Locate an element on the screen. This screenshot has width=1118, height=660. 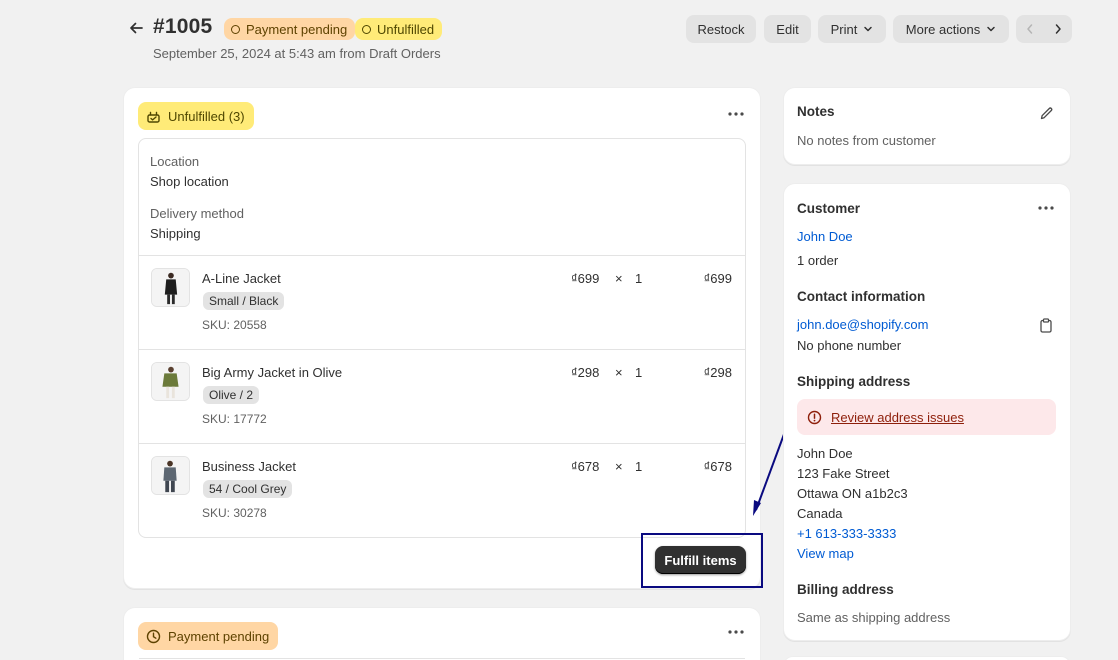
pencil-icon is located at coordinates (1046, 112).